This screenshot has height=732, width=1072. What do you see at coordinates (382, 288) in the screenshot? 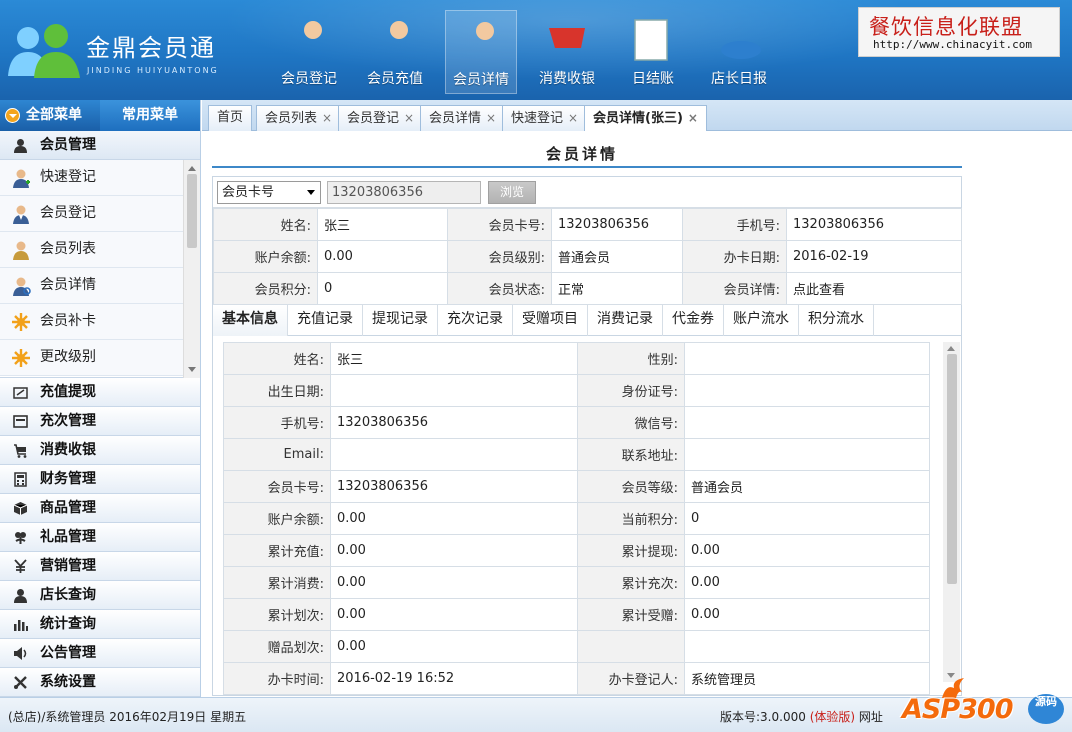
I see `summary-field-value: 0` at bounding box center [382, 288].